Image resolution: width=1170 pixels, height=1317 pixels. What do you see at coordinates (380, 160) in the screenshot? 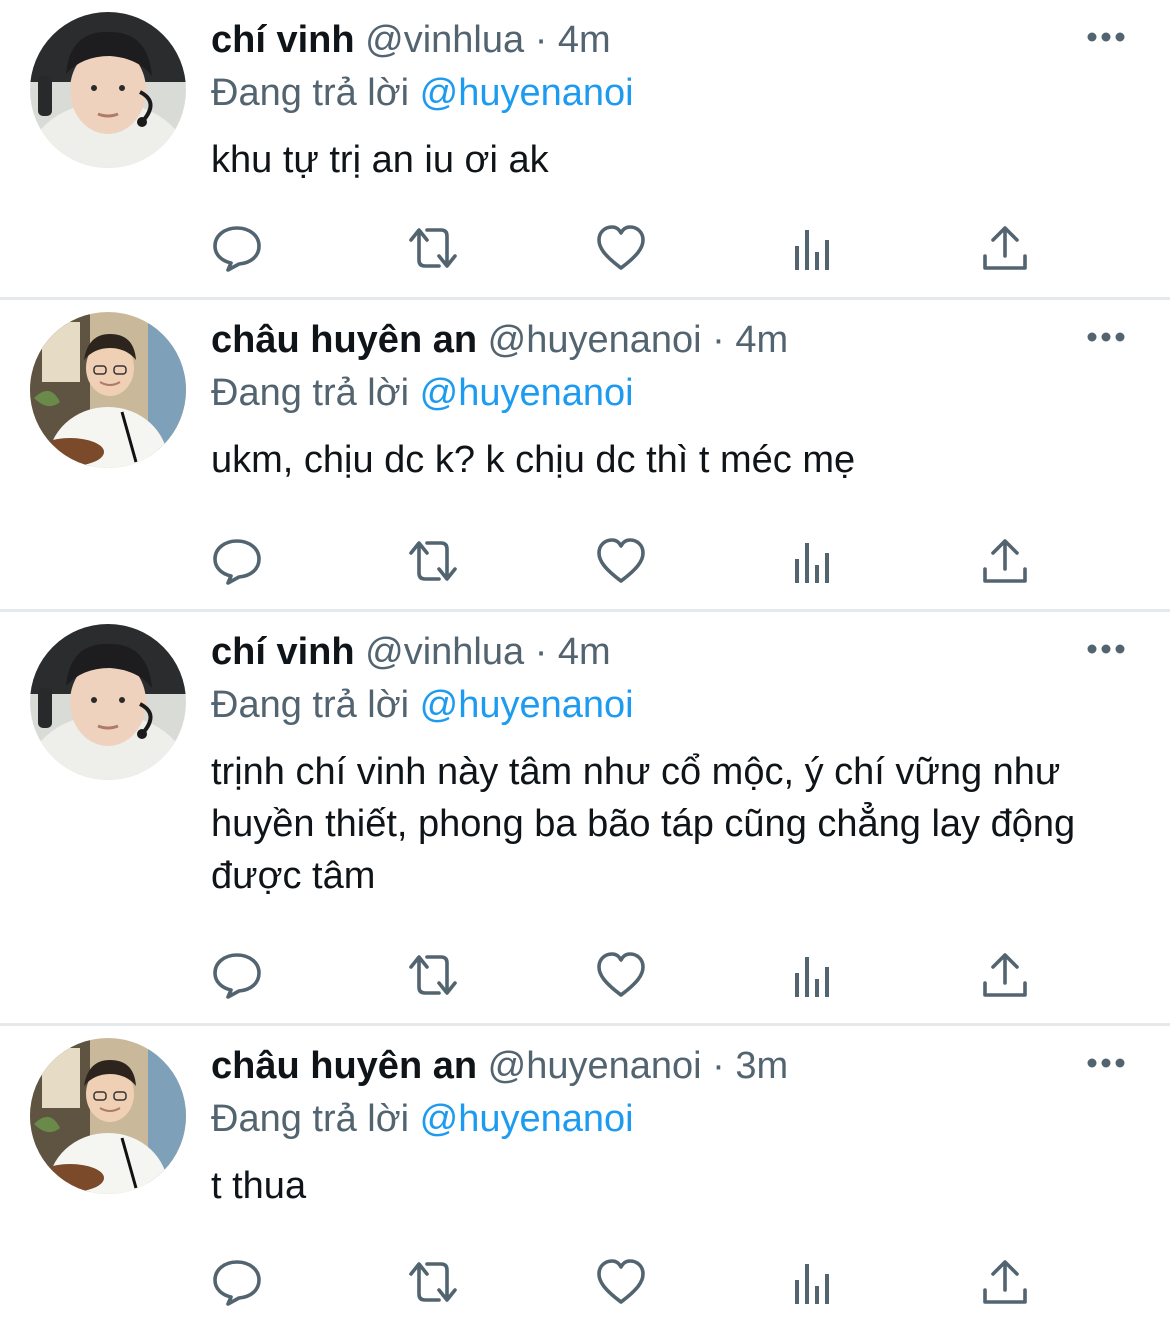
I see `tweet-text: khu tự trị an iu ơi ak` at bounding box center [380, 160].